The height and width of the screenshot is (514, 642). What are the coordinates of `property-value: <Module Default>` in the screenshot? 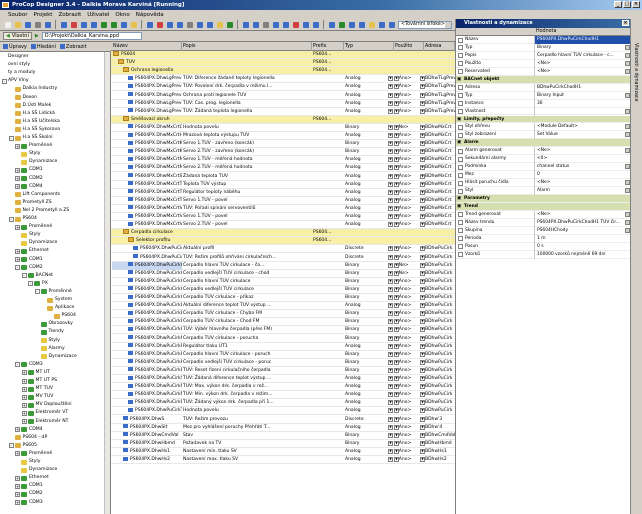 It's located at (582, 127).